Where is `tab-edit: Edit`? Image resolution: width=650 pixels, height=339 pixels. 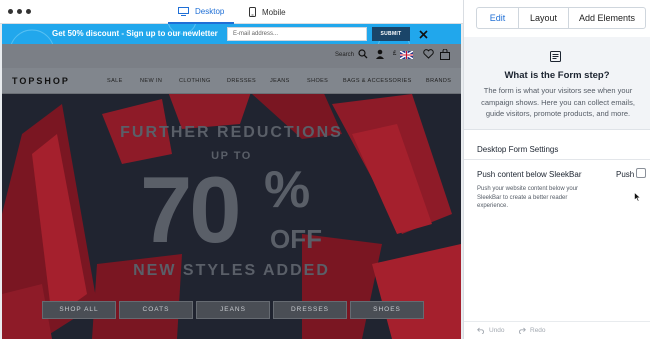
tab-edit: Edit is located at coordinates (498, 18).